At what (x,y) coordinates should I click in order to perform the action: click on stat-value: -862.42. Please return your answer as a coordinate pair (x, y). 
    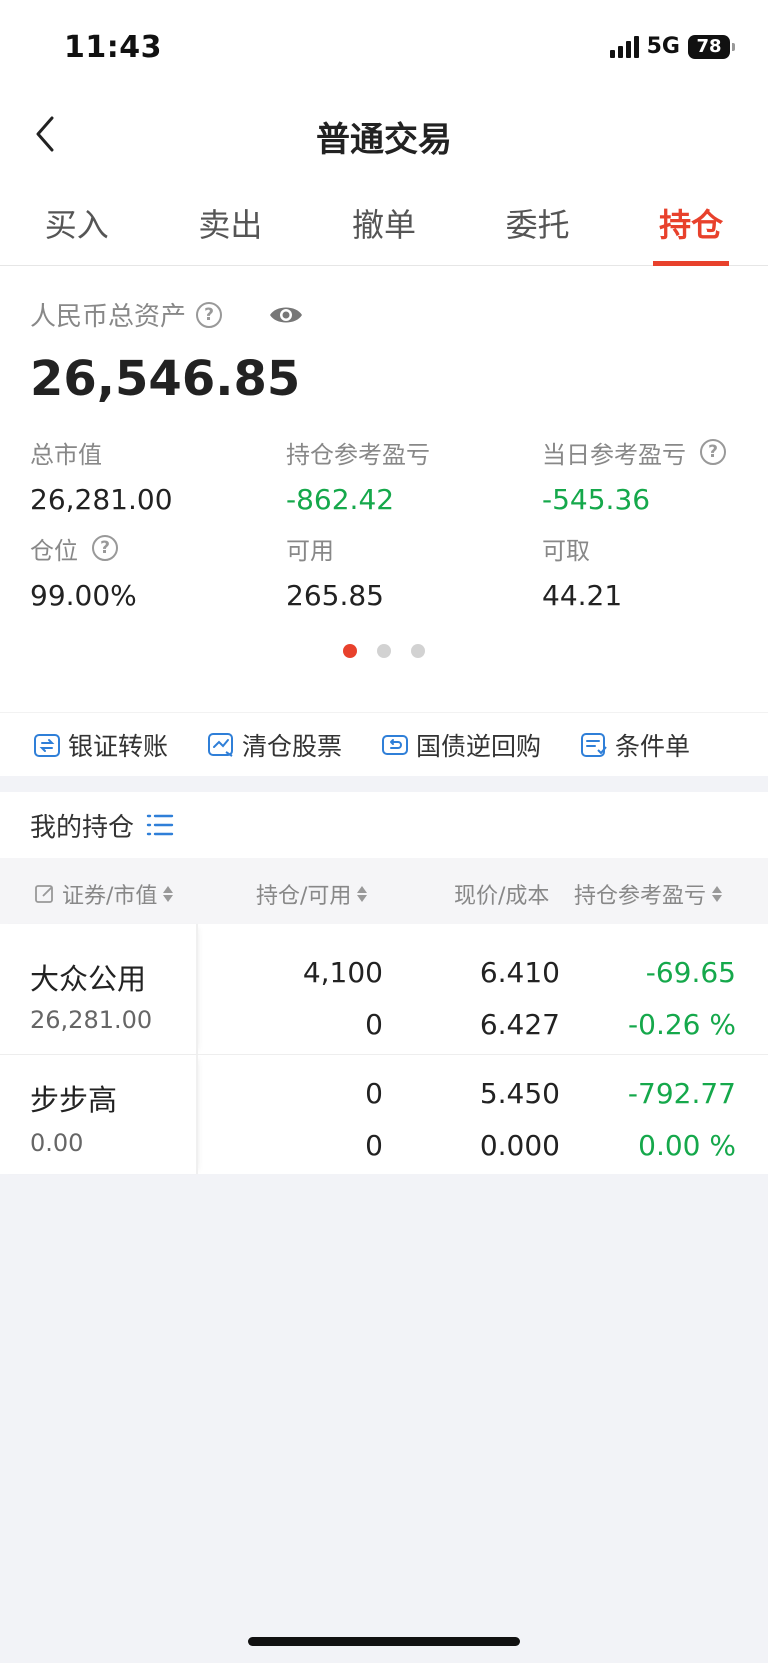
    Looking at the image, I should click on (340, 499).